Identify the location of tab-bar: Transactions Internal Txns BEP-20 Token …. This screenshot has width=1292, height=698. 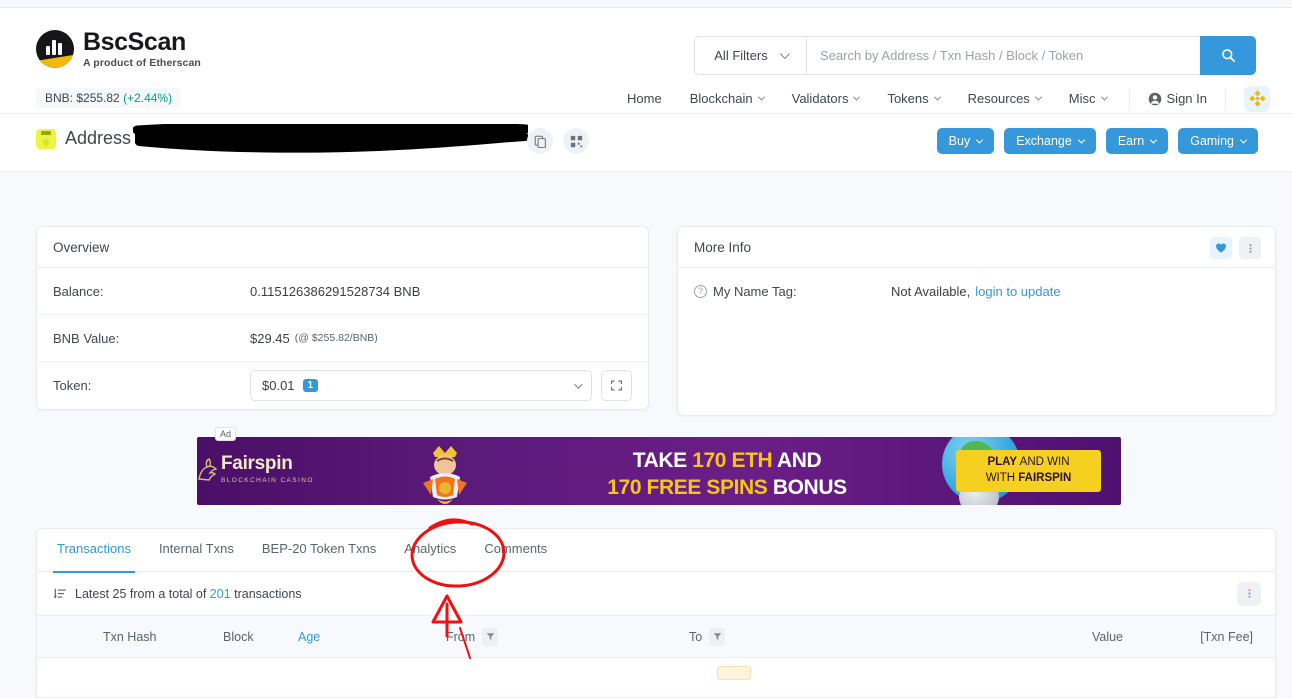
(656, 551).